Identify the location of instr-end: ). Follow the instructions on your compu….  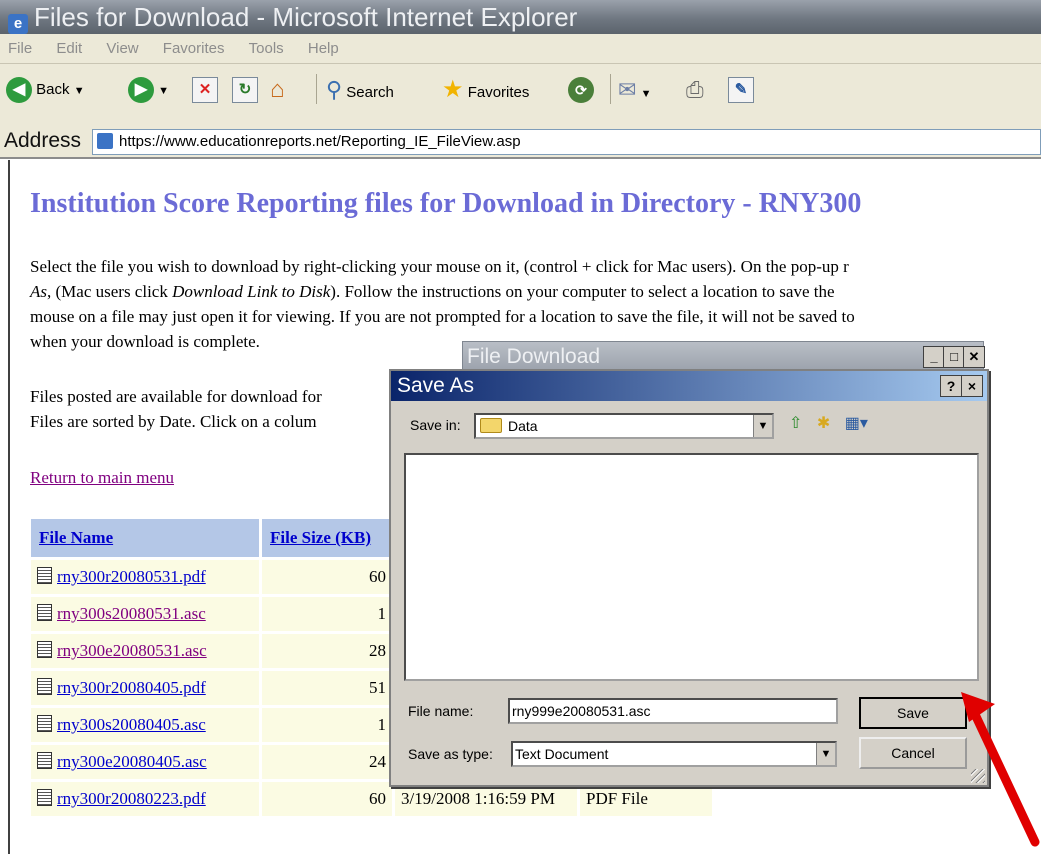
(582, 291).